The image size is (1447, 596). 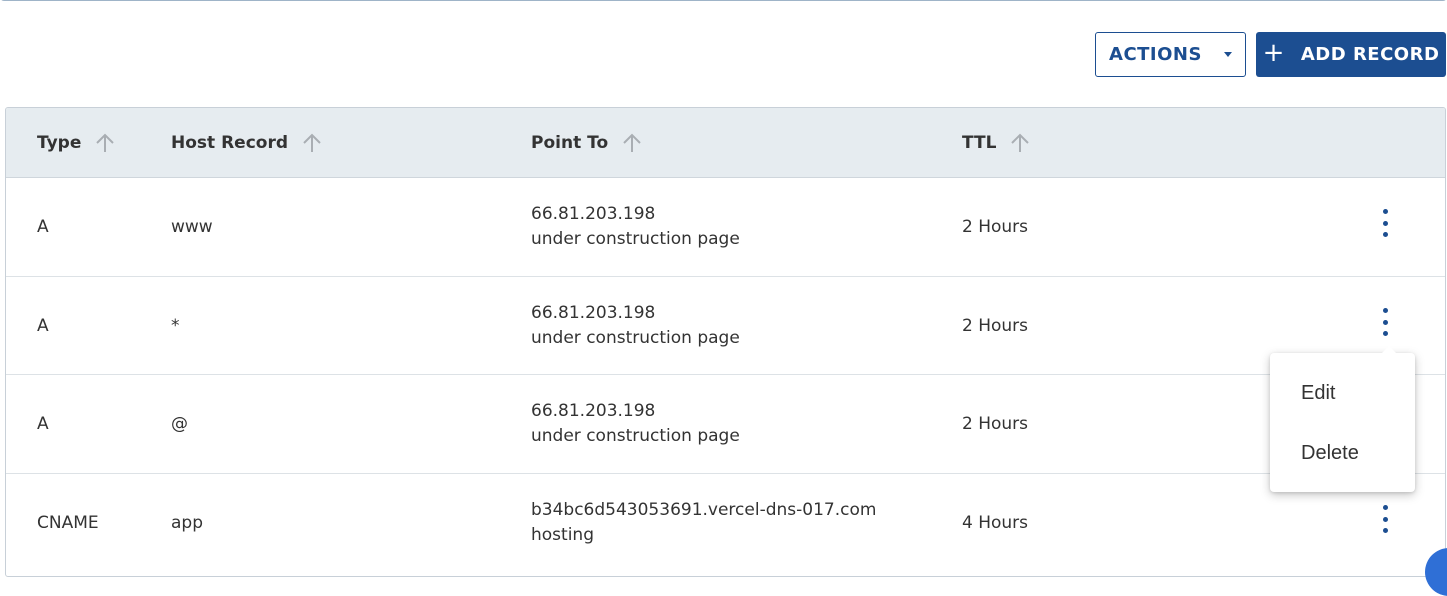 I want to click on row-context-menu: Edit Delete, so click(x=1342, y=419).